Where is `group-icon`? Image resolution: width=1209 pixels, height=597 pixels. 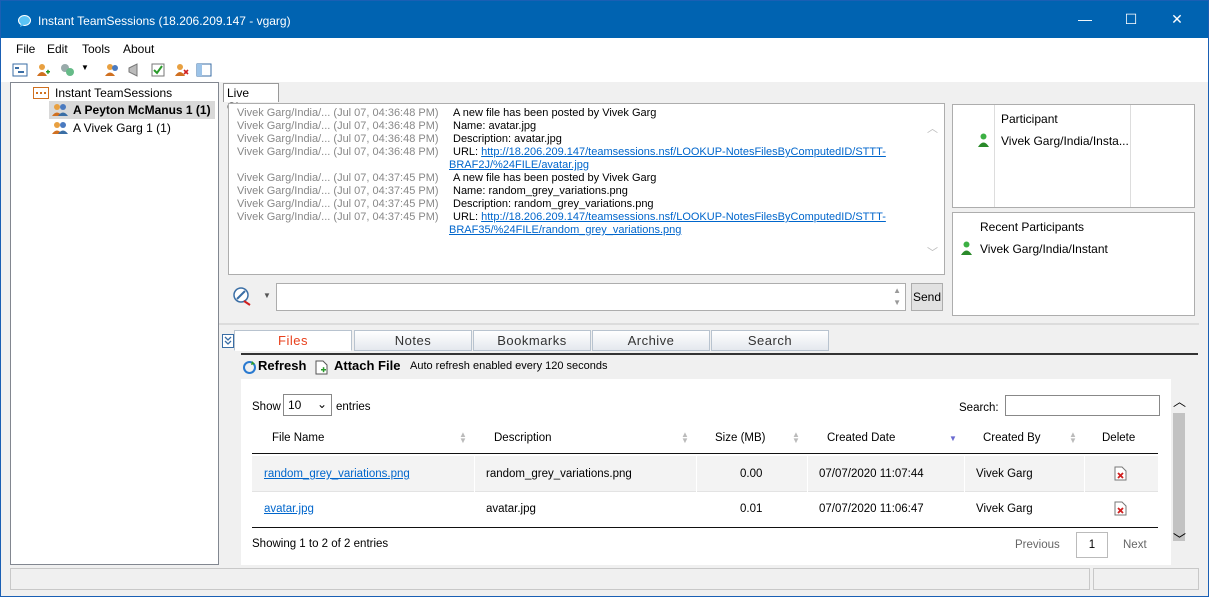 group-icon is located at coordinates (60, 128).